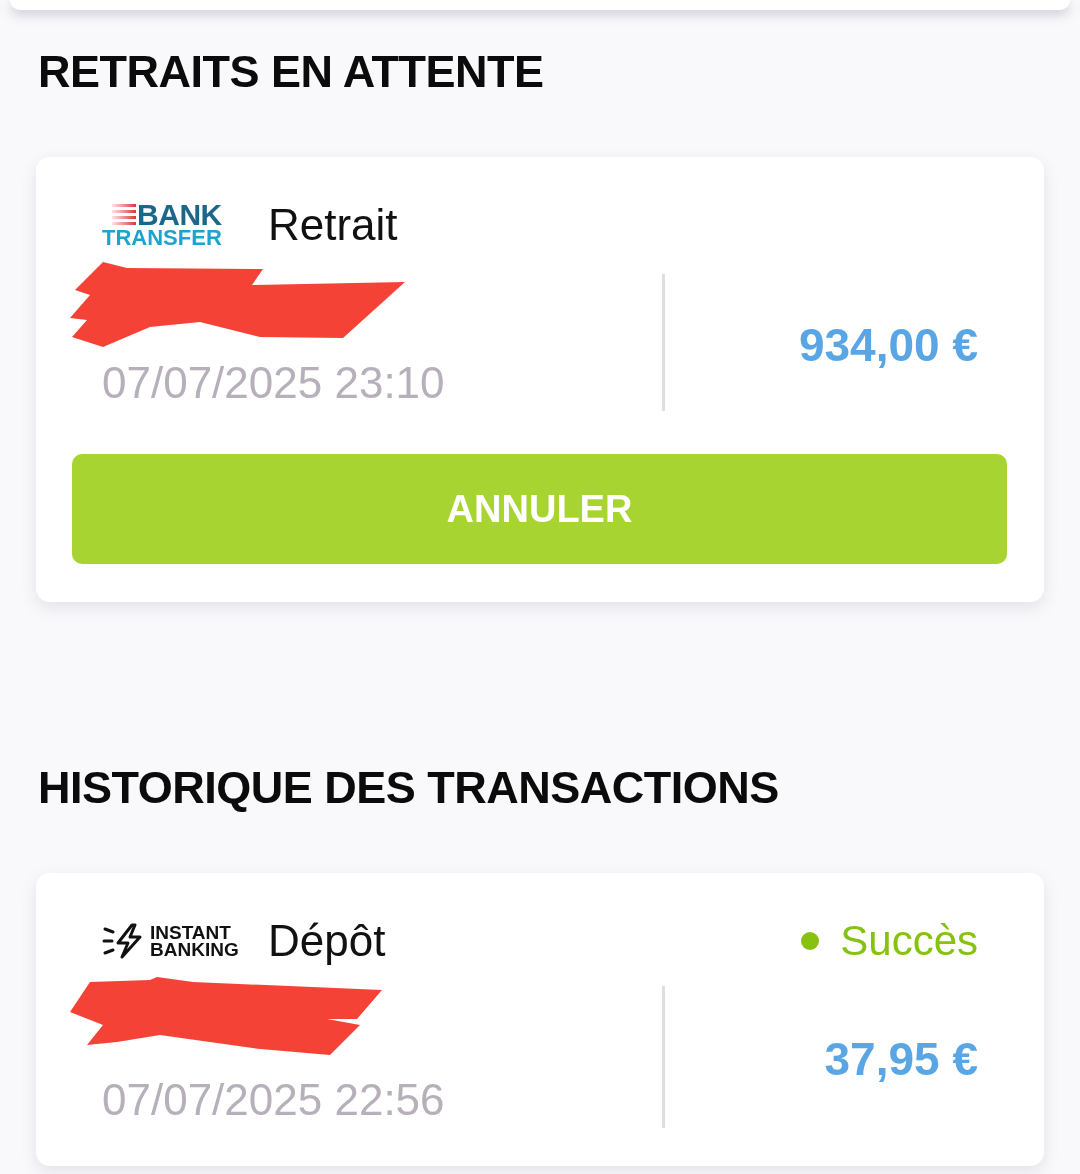 The image size is (1080, 1174). What do you see at coordinates (274, 1100) in the screenshot?
I see `transaction-date: 07/07/2025 22:56` at bounding box center [274, 1100].